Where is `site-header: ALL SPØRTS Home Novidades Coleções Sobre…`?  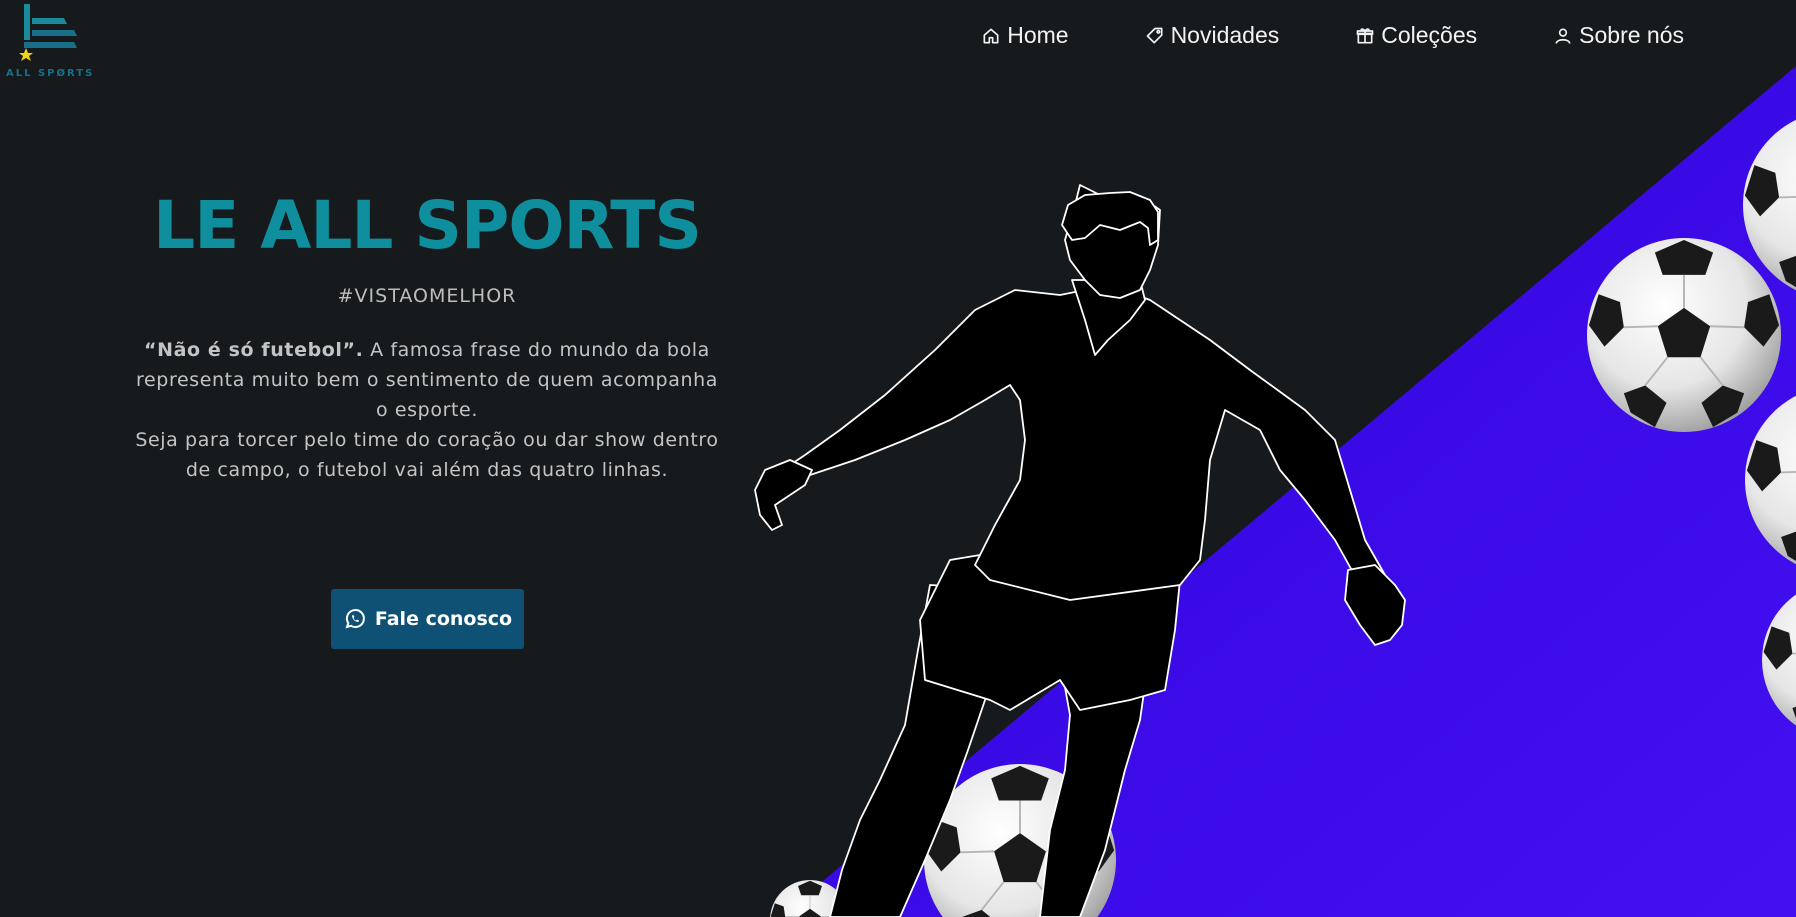
site-header: ALL SPØRTS Home Novidades Coleções Sobre… is located at coordinates (898, 40).